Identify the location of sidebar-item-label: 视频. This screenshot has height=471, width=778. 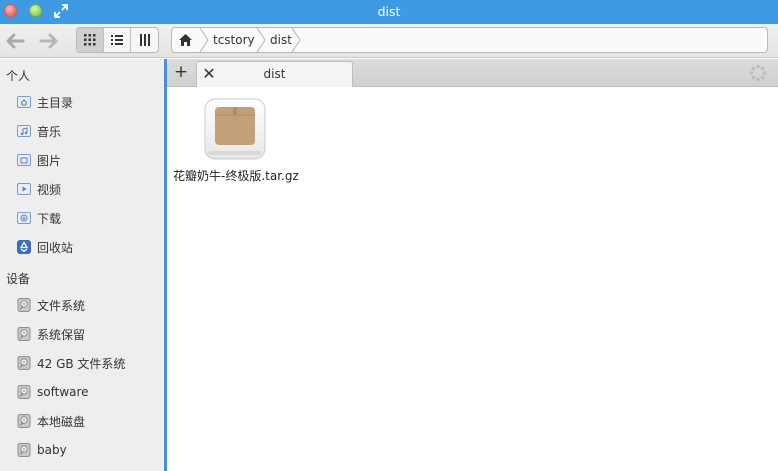
(49, 189).